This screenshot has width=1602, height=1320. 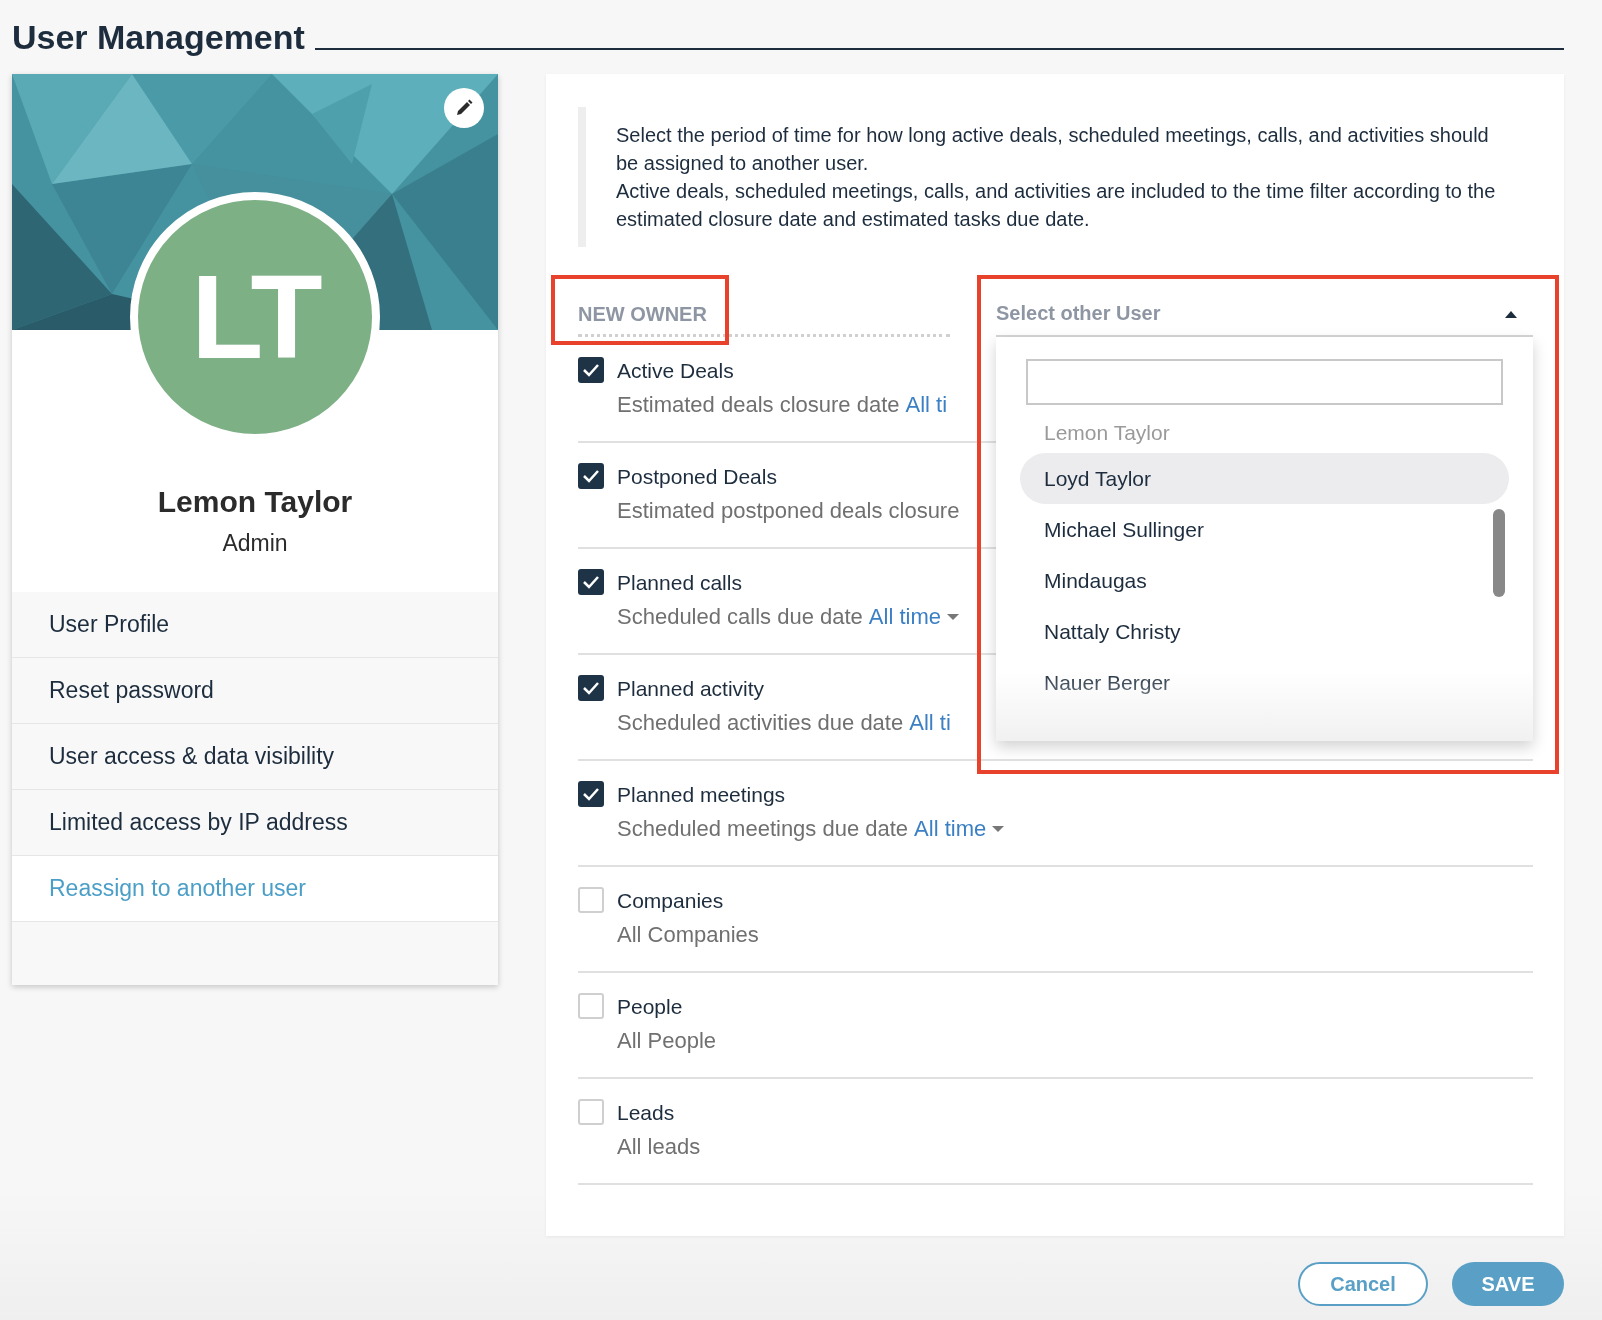 What do you see at coordinates (1056, 205) in the screenshot?
I see `description-text: Active deals, scheduled meetings, calls, and activities are included to the time filter according to the estimated closure date and estimated tasks due date.` at bounding box center [1056, 205].